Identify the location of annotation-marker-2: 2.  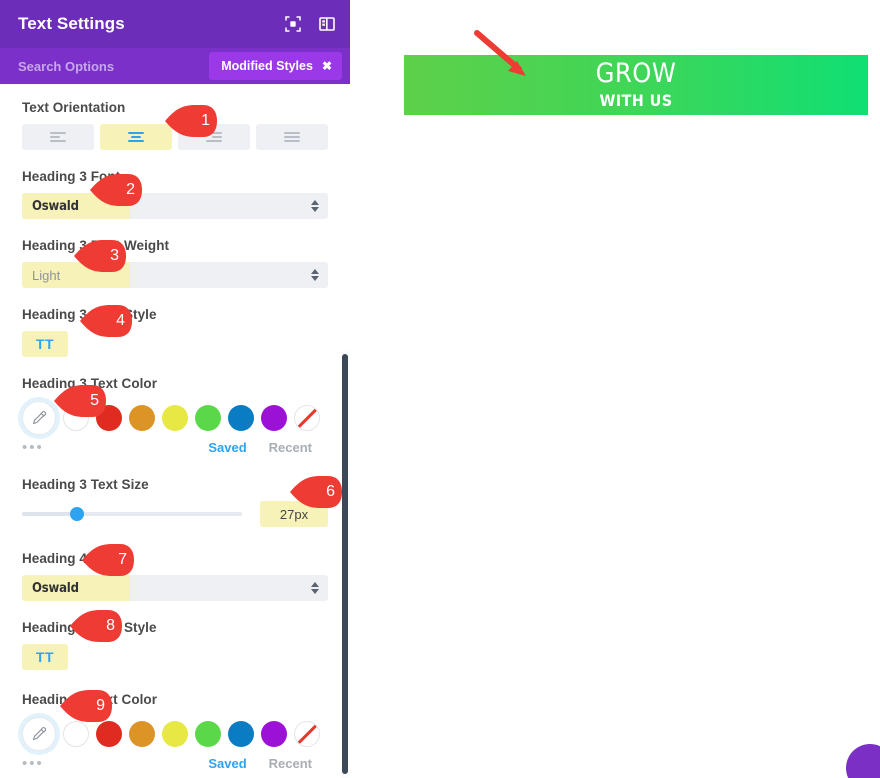
(116, 190).